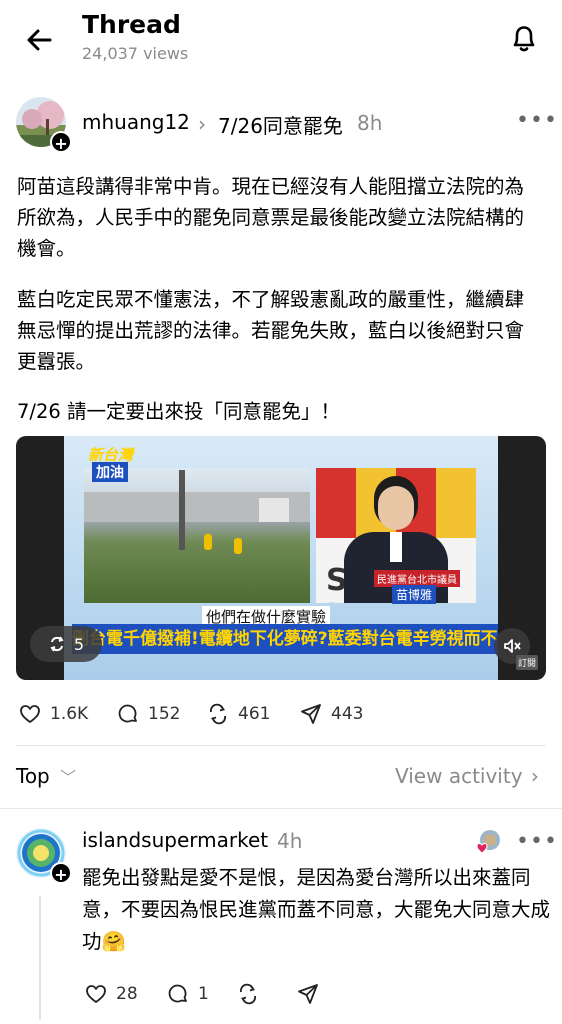 The width and height of the screenshot is (562, 1024). I want to click on liked-by-author-avatar, so click(489, 842).